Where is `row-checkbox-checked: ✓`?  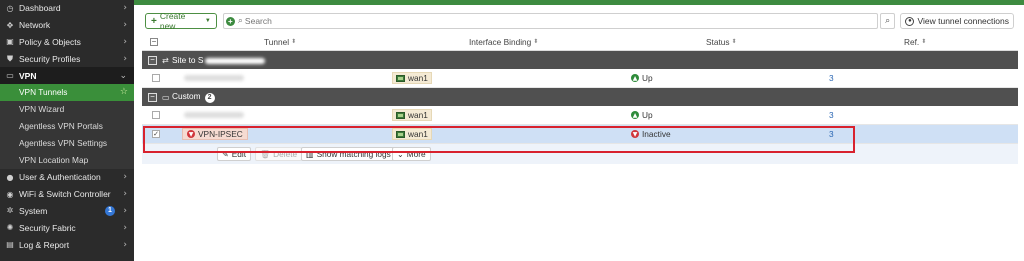
row-checkbox-checked: ✓ is located at coordinates (156, 134).